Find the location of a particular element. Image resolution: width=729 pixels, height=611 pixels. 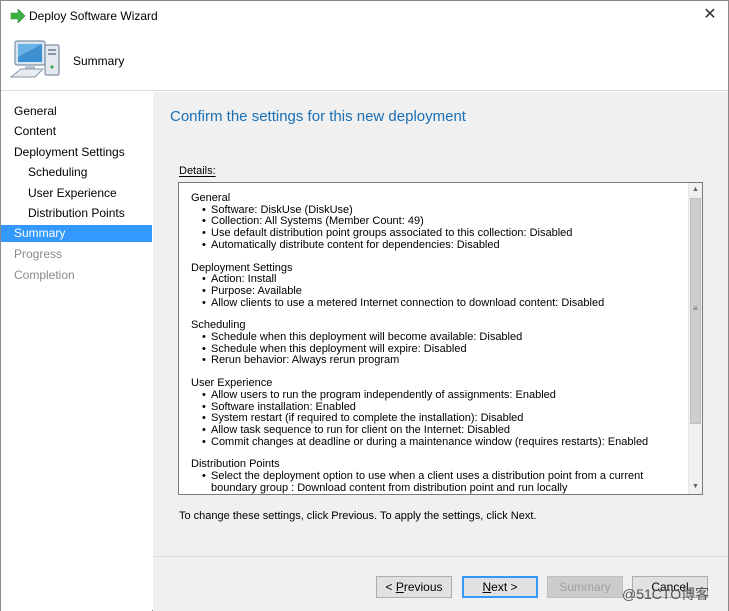

nav-item-scheduling: Scheduling is located at coordinates (76, 172).